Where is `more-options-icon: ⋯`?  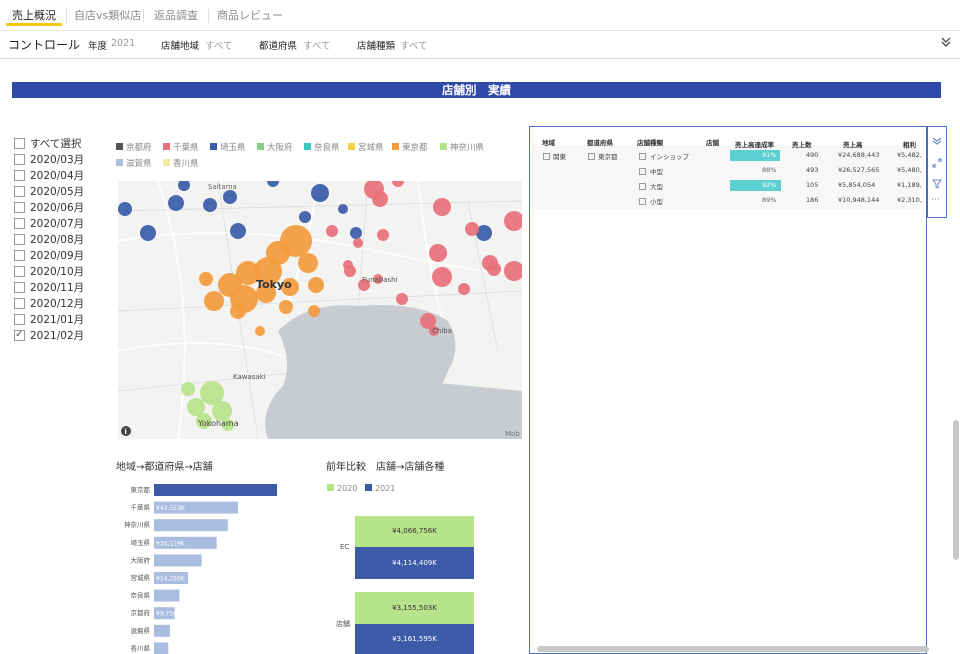
more-options-icon: ⋯ is located at coordinates (935, 200).